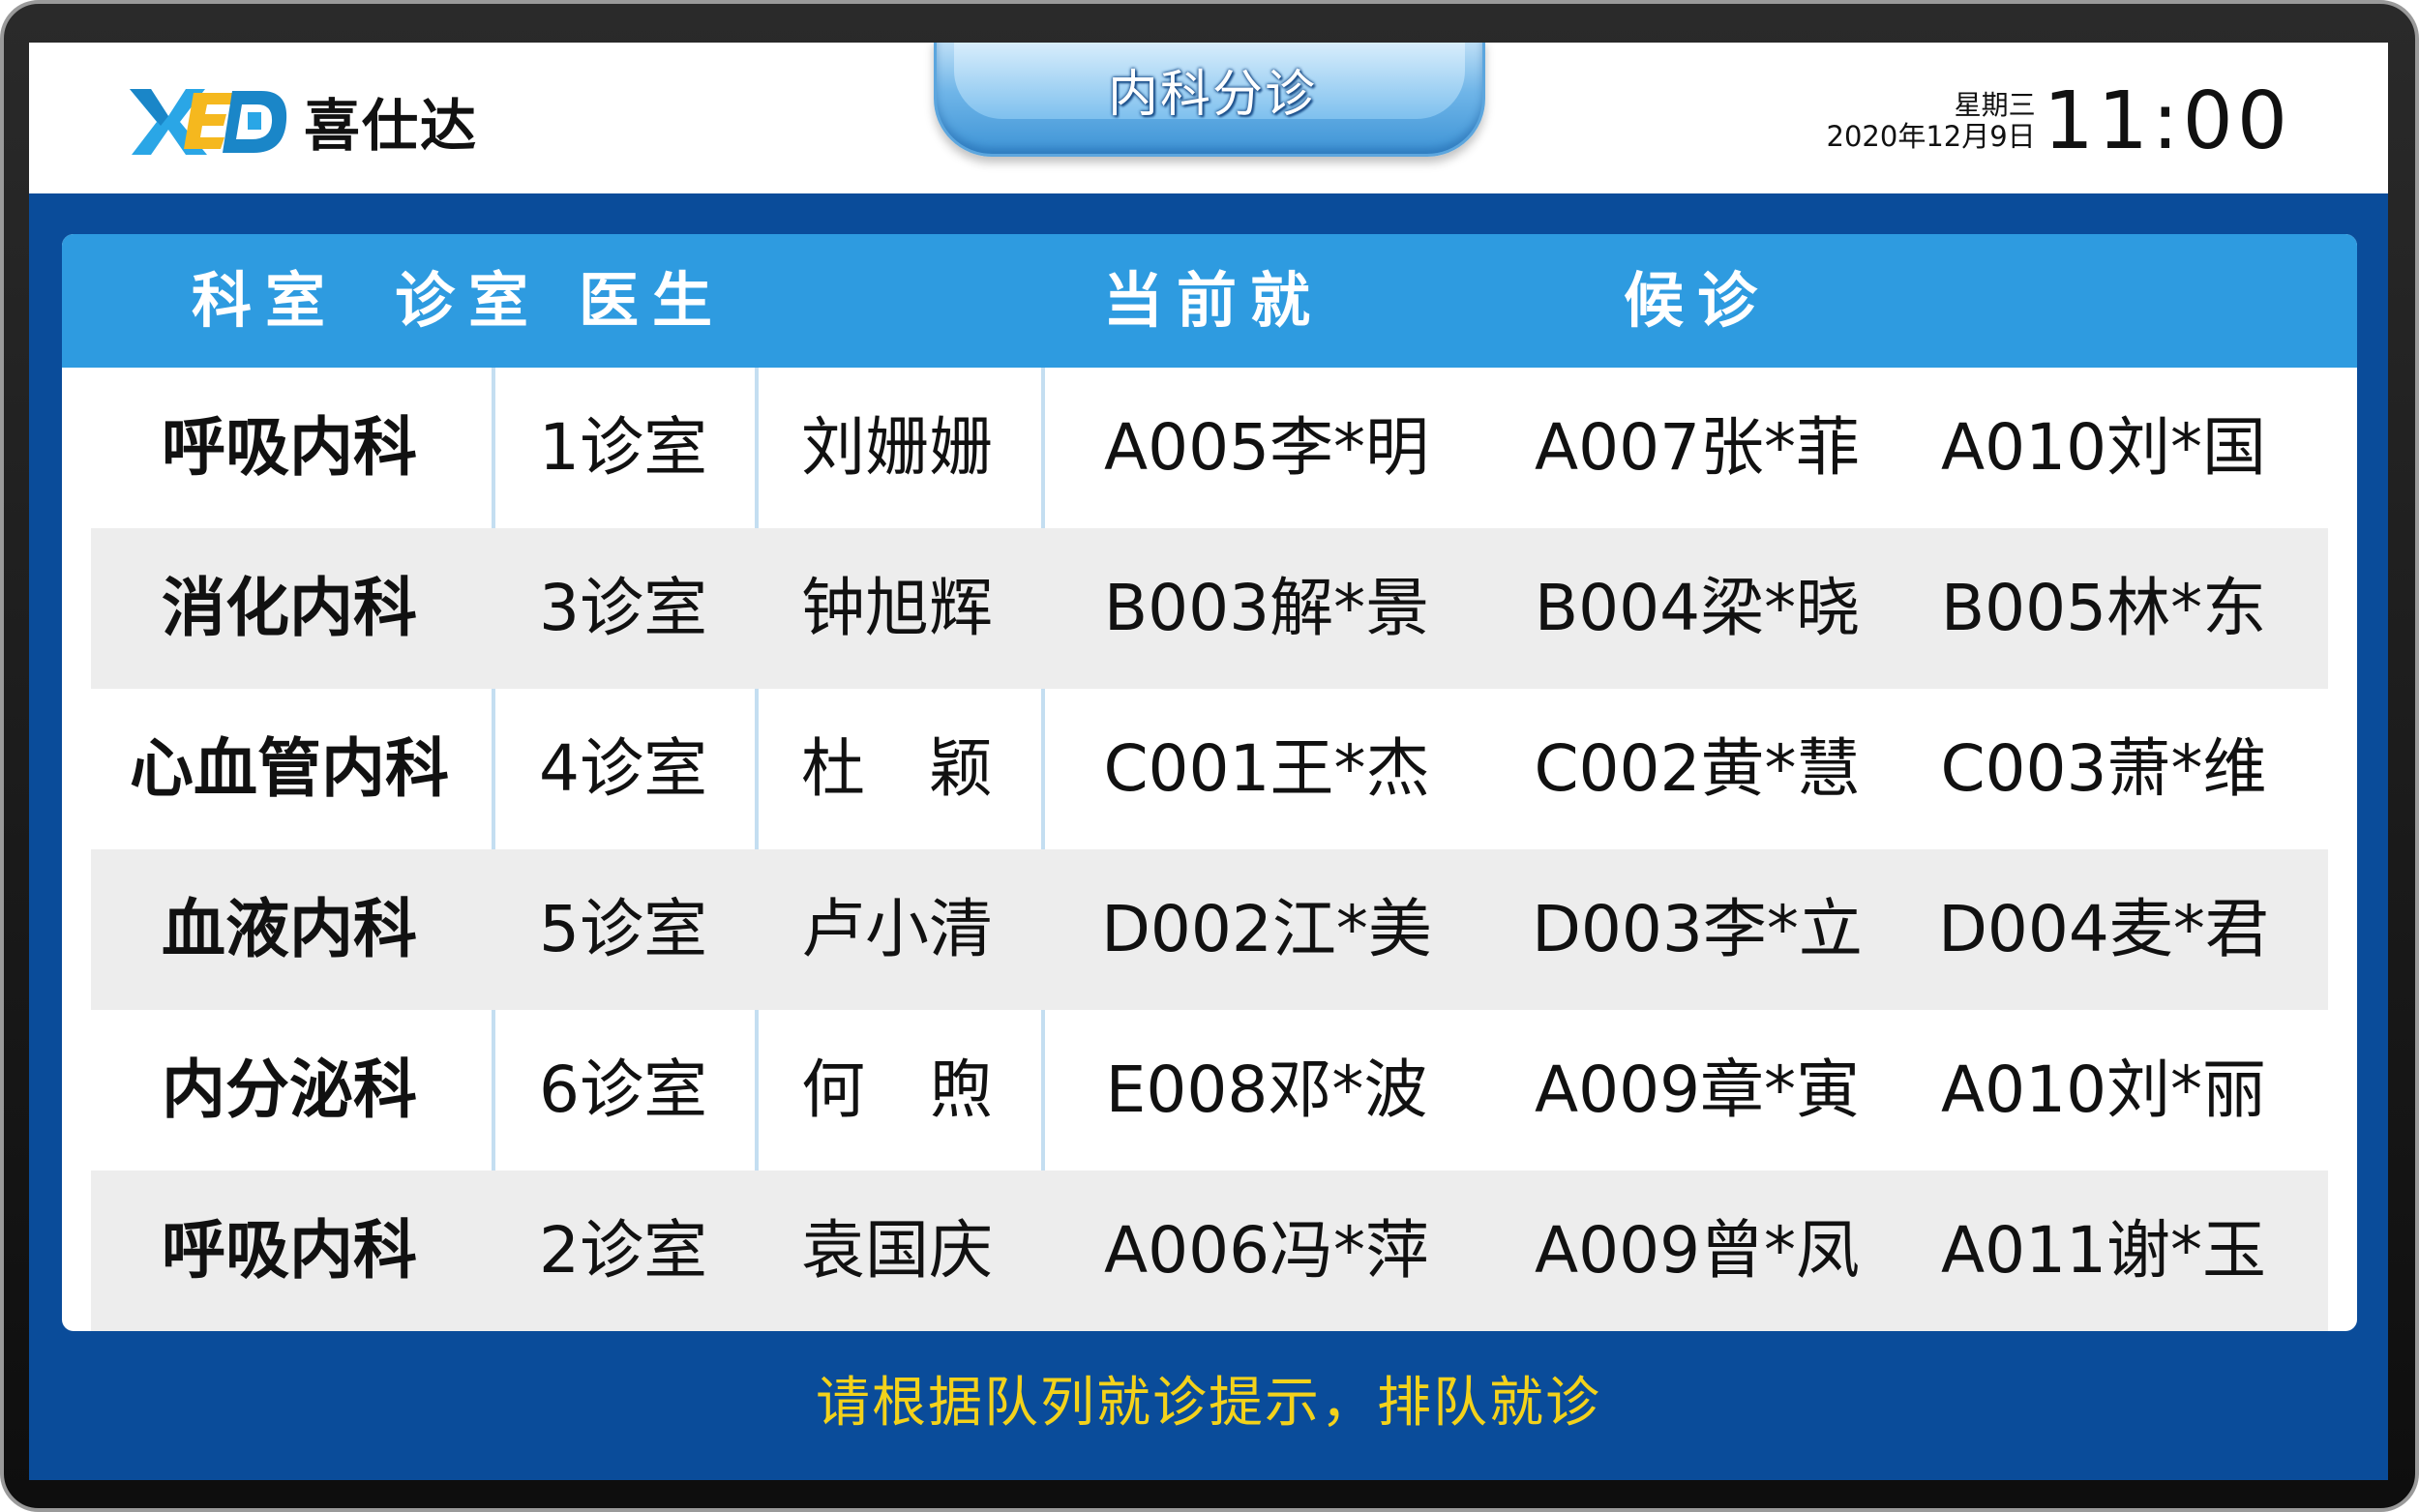 The width and height of the screenshot is (2419, 1512). Describe the element at coordinates (1267, 929) in the screenshot. I see `current-patient-cell: D002江*美` at that location.